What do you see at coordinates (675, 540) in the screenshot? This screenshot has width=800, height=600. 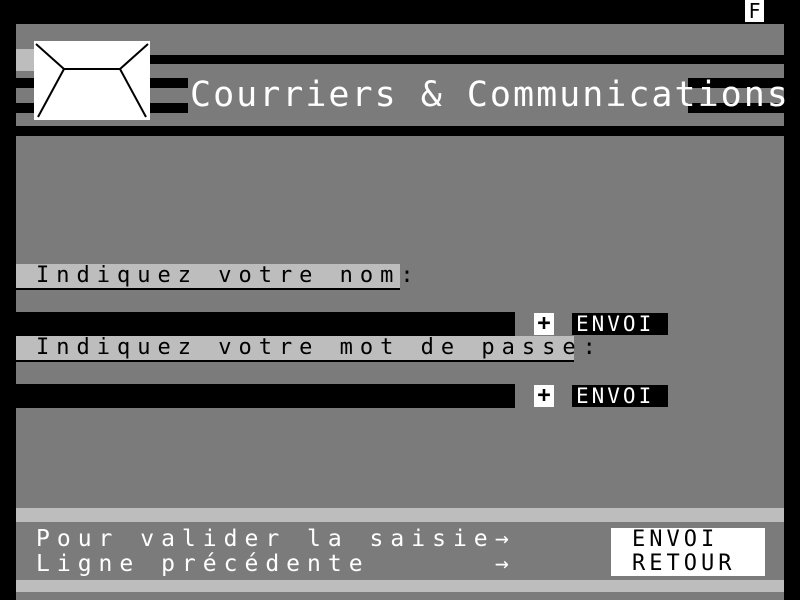 I see `envoi-key: ENVOI` at bounding box center [675, 540].